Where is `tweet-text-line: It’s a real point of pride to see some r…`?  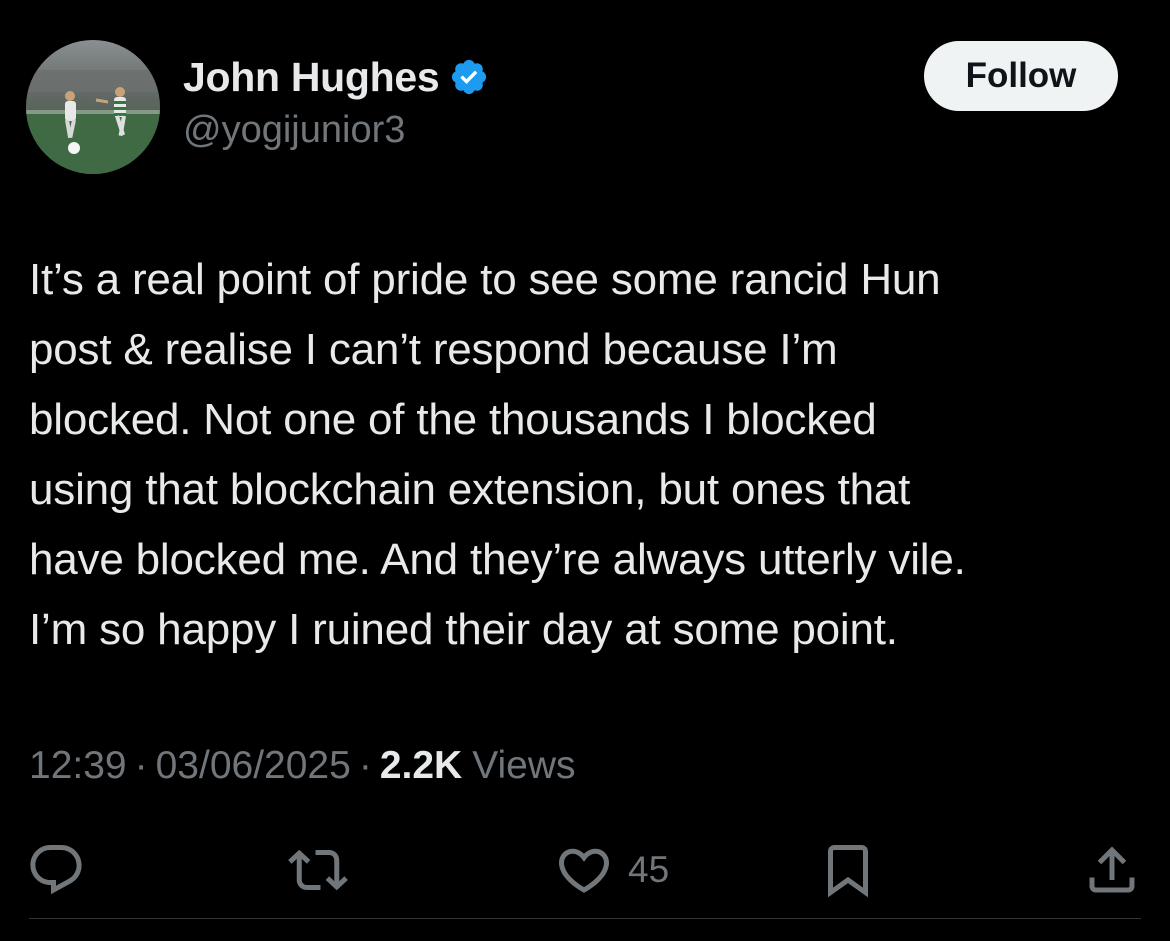 tweet-text-line: It’s a real point of pride to see some r… is located at coordinates (485, 279).